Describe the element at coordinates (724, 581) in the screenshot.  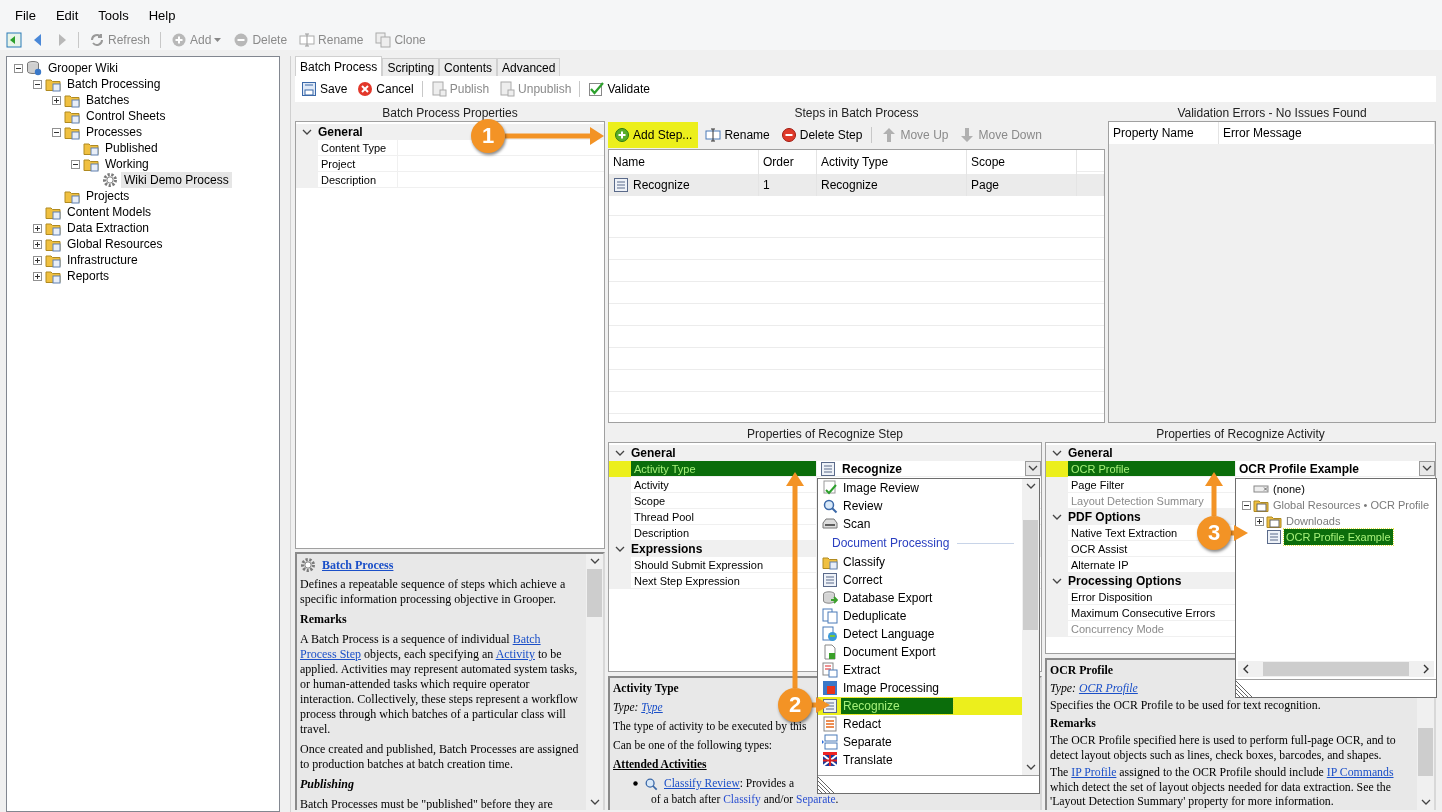
I see `property-name: Next Step Expression` at that location.